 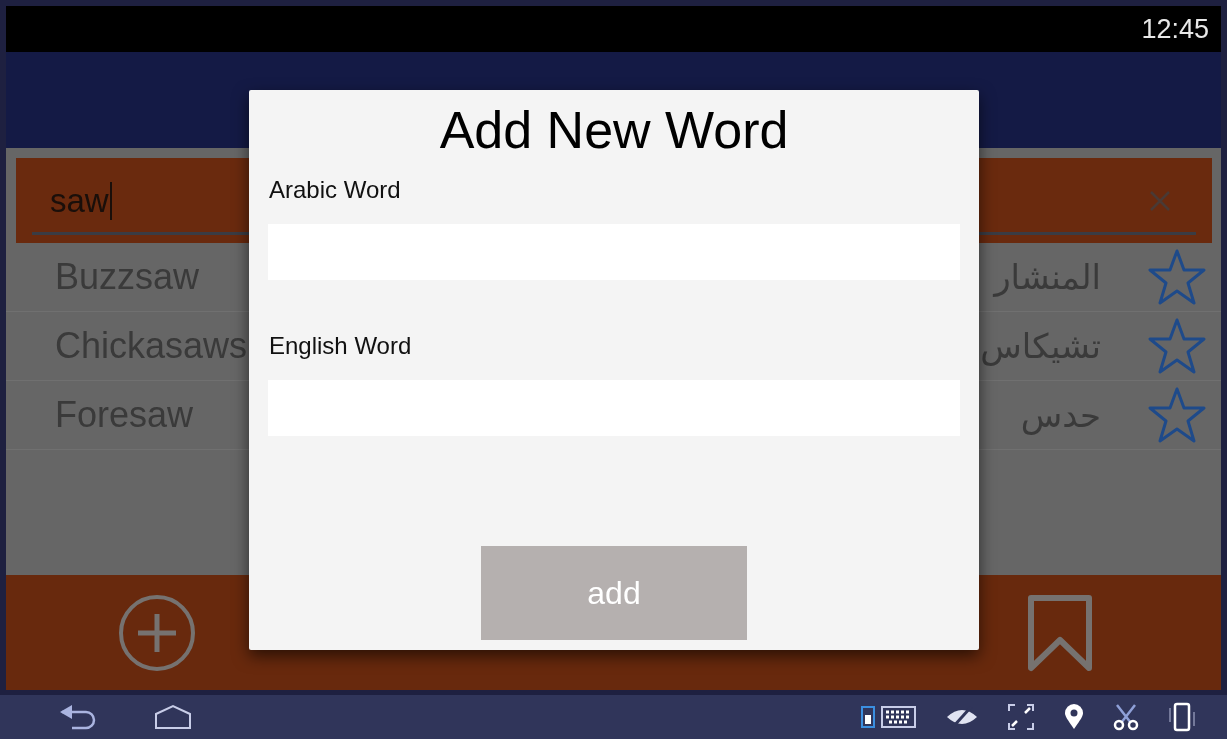 I want to click on keyboard-icon, so click(x=889, y=717).